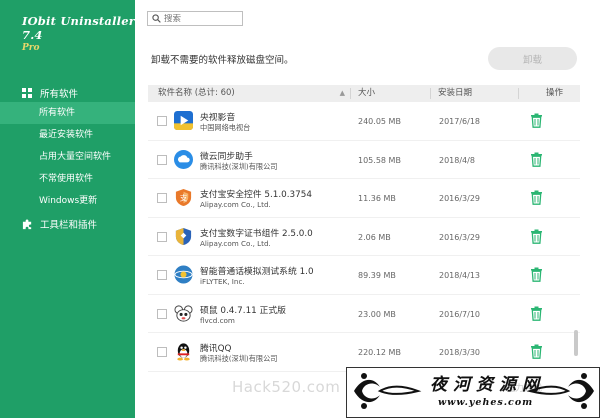 The image size is (600, 418). Describe the element at coordinates (183, 313) in the screenshot. I see `flvcd-mouse-icon` at that location.